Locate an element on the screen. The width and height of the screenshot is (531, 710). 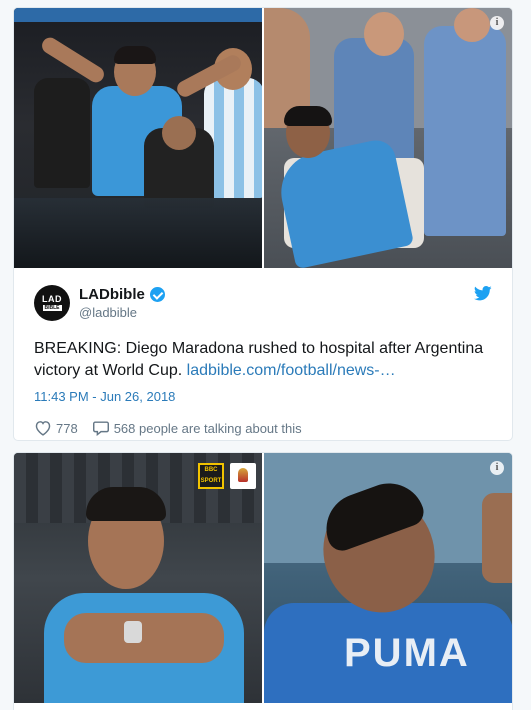
tweet-actions: 778 568 people are talking about this is located at coordinates (263, 428).